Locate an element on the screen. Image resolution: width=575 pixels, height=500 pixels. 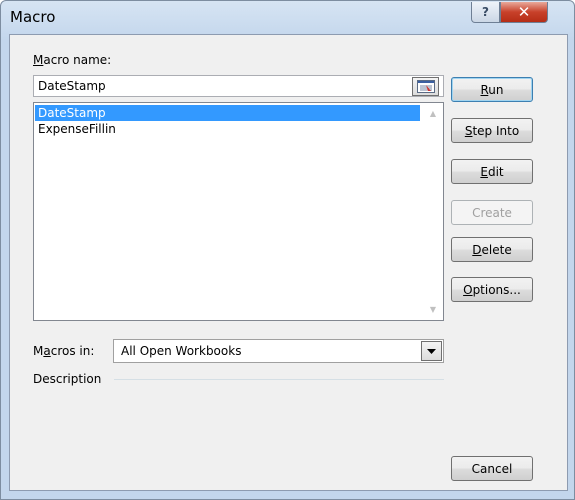
list-scrollbar: ▲ ▼ is located at coordinates (433, 211).